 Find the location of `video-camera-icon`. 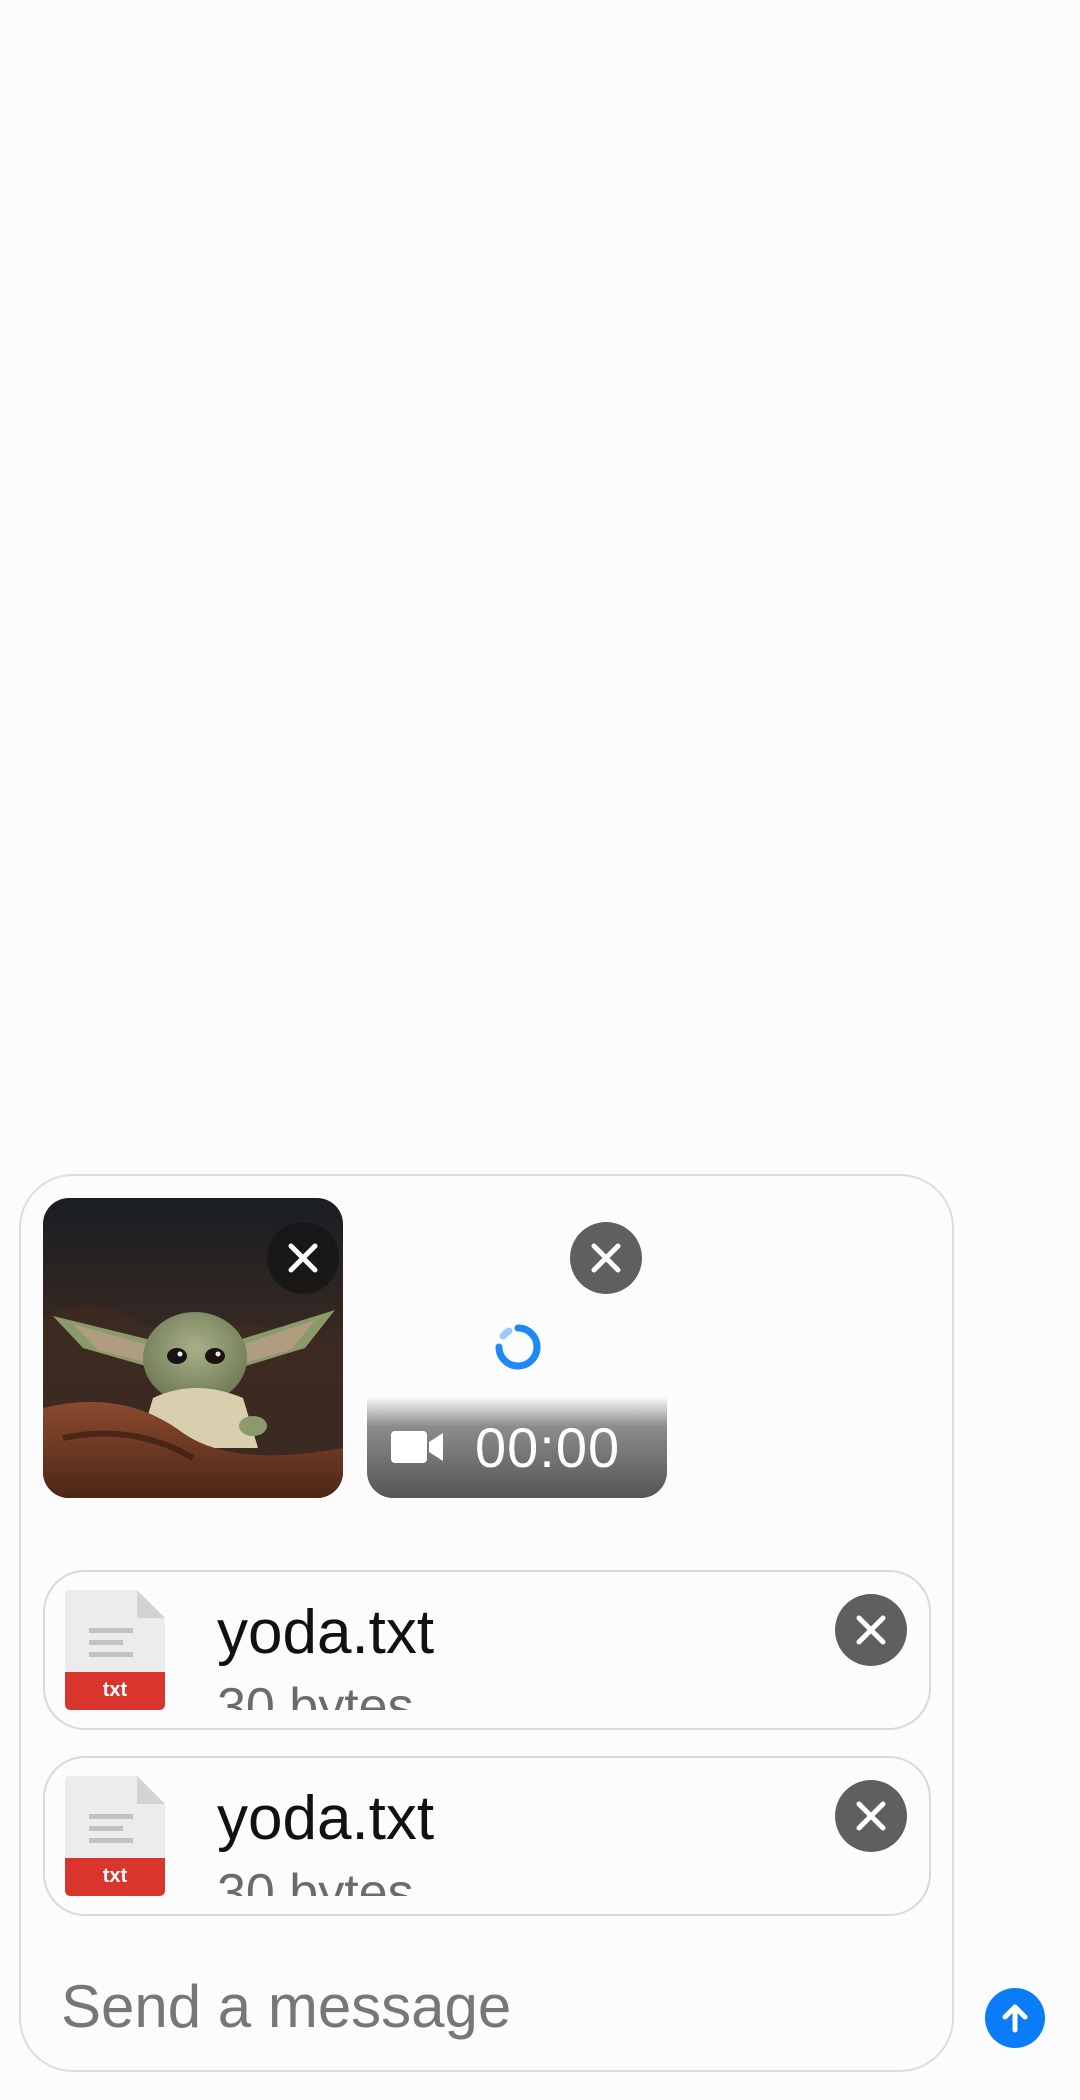

video-camera-icon is located at coordinates (417, 1447).